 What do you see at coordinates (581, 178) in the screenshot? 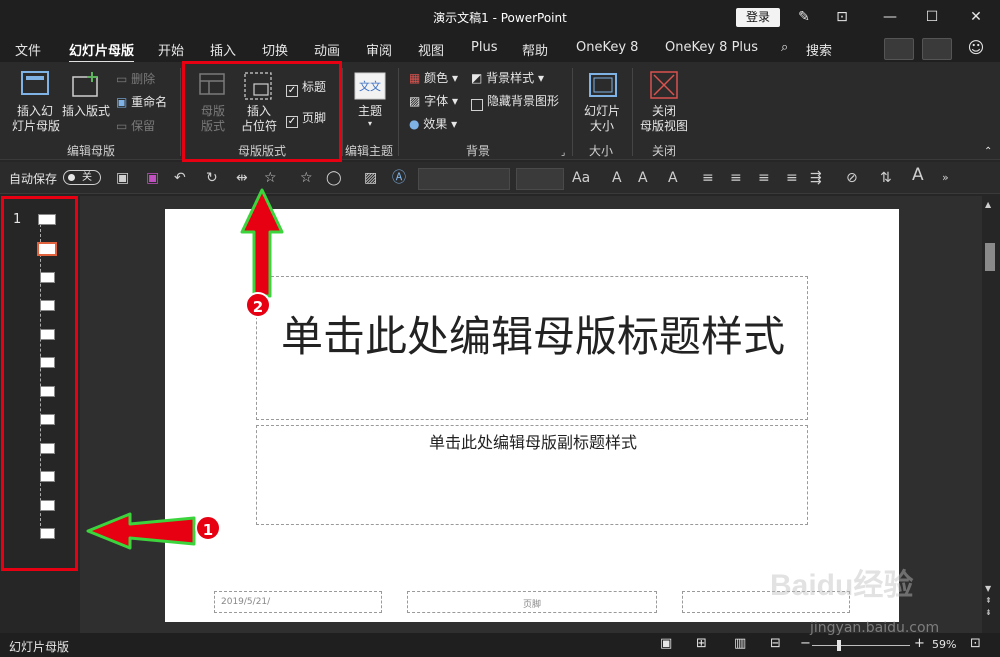
I see `change-case-icon: Aa` at bounding box center [581, 178].